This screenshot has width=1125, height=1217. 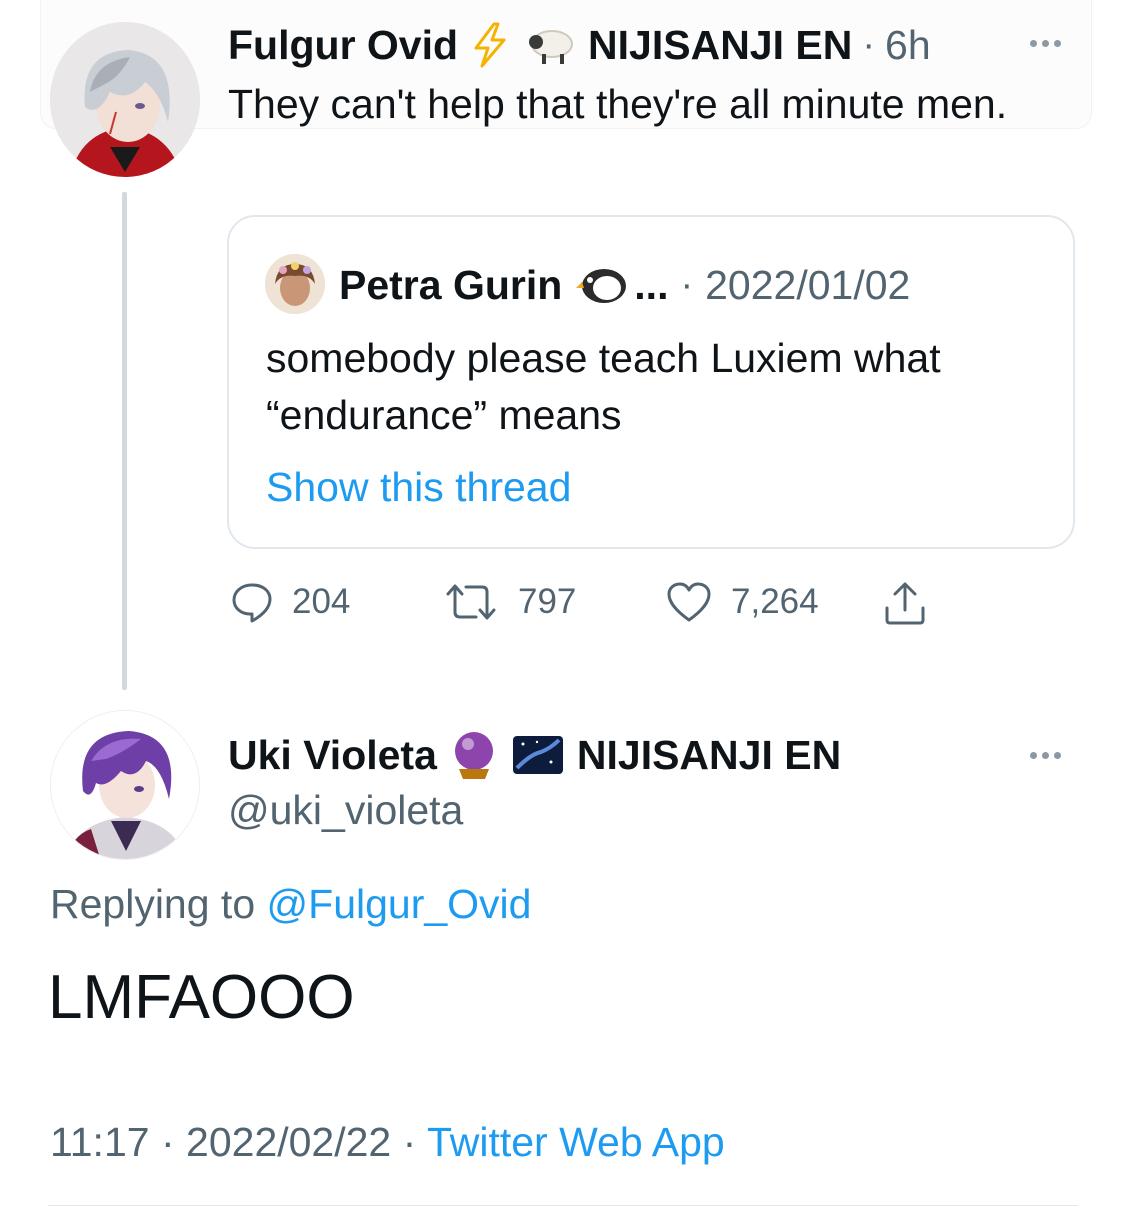 I want to click on penguin-icon, so click(x=601, y=285).